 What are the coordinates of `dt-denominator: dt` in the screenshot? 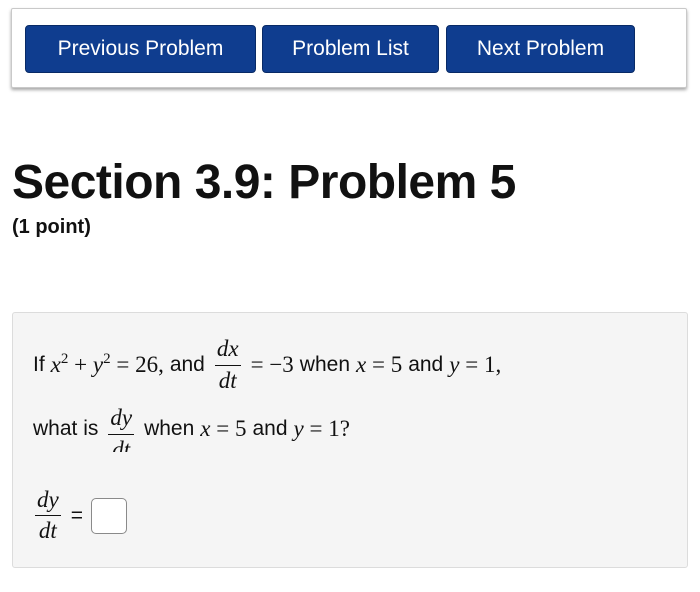 It's located at (227, 378).